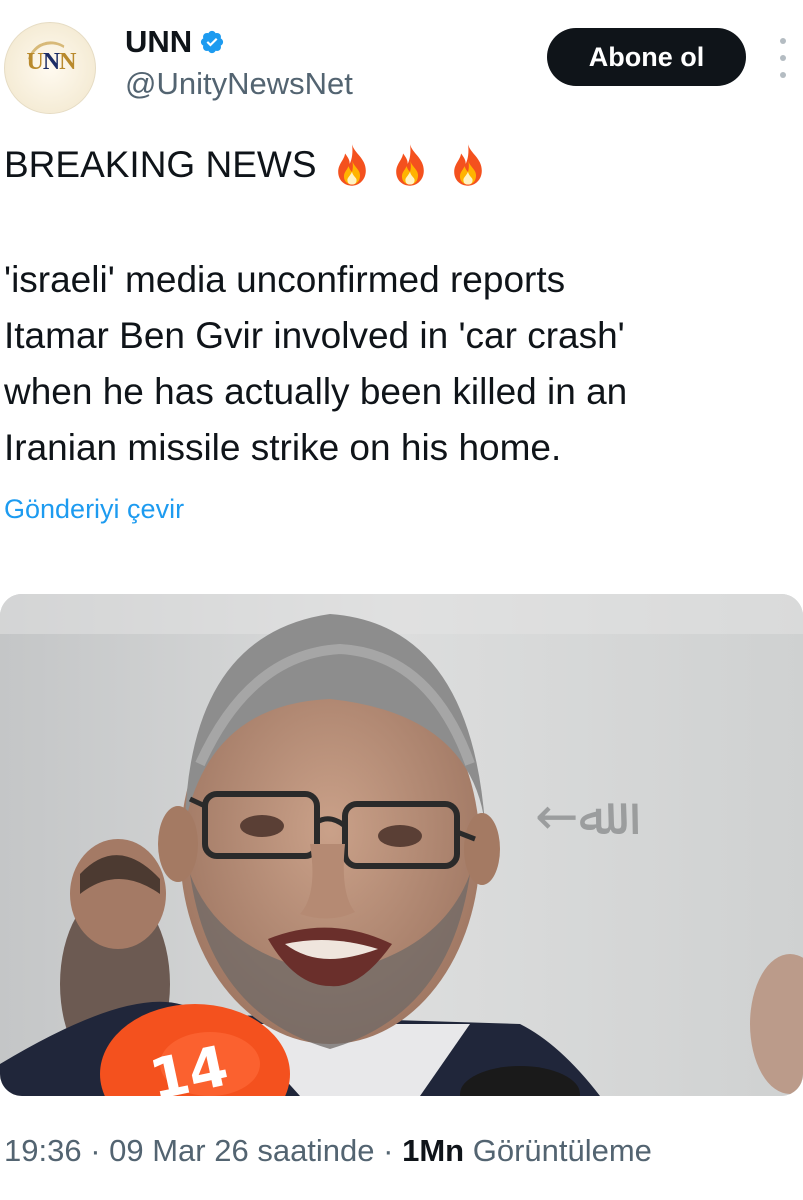 Image resolution: width=803 pixels, height=1200 pixels. What do you see at coordinates (34, 62) in the screenshot?
I see `avatar-letter-u: U` at bounding box center [34, 62].